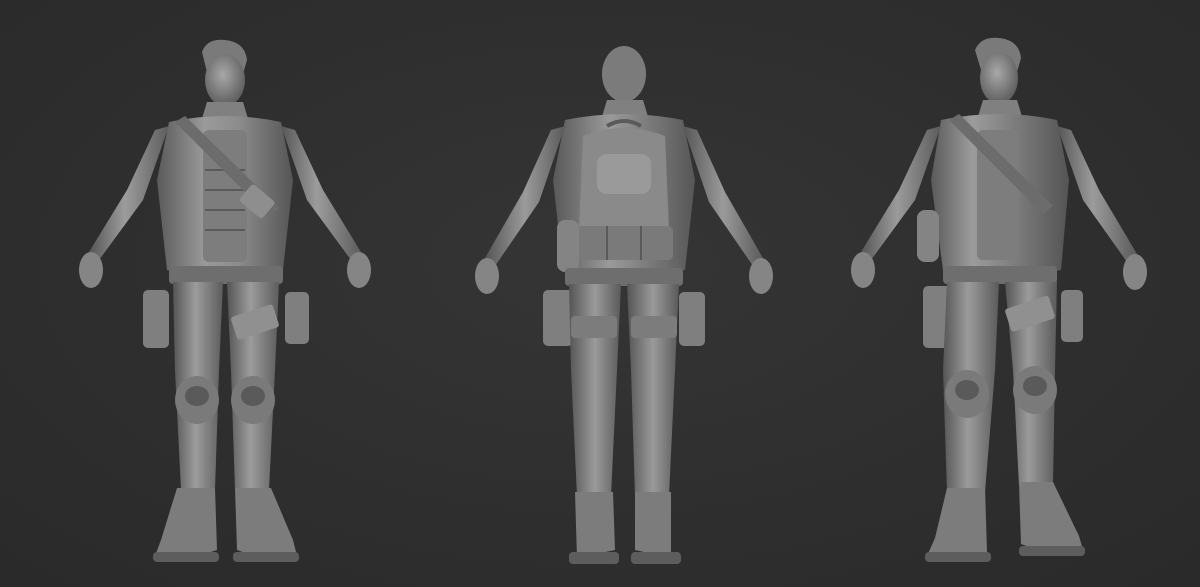 The height and width of the screenshot is (587, 1200). Describe the element at coordinates (999, 78) in the screenshot. I see `head-shape-3q` at that location.